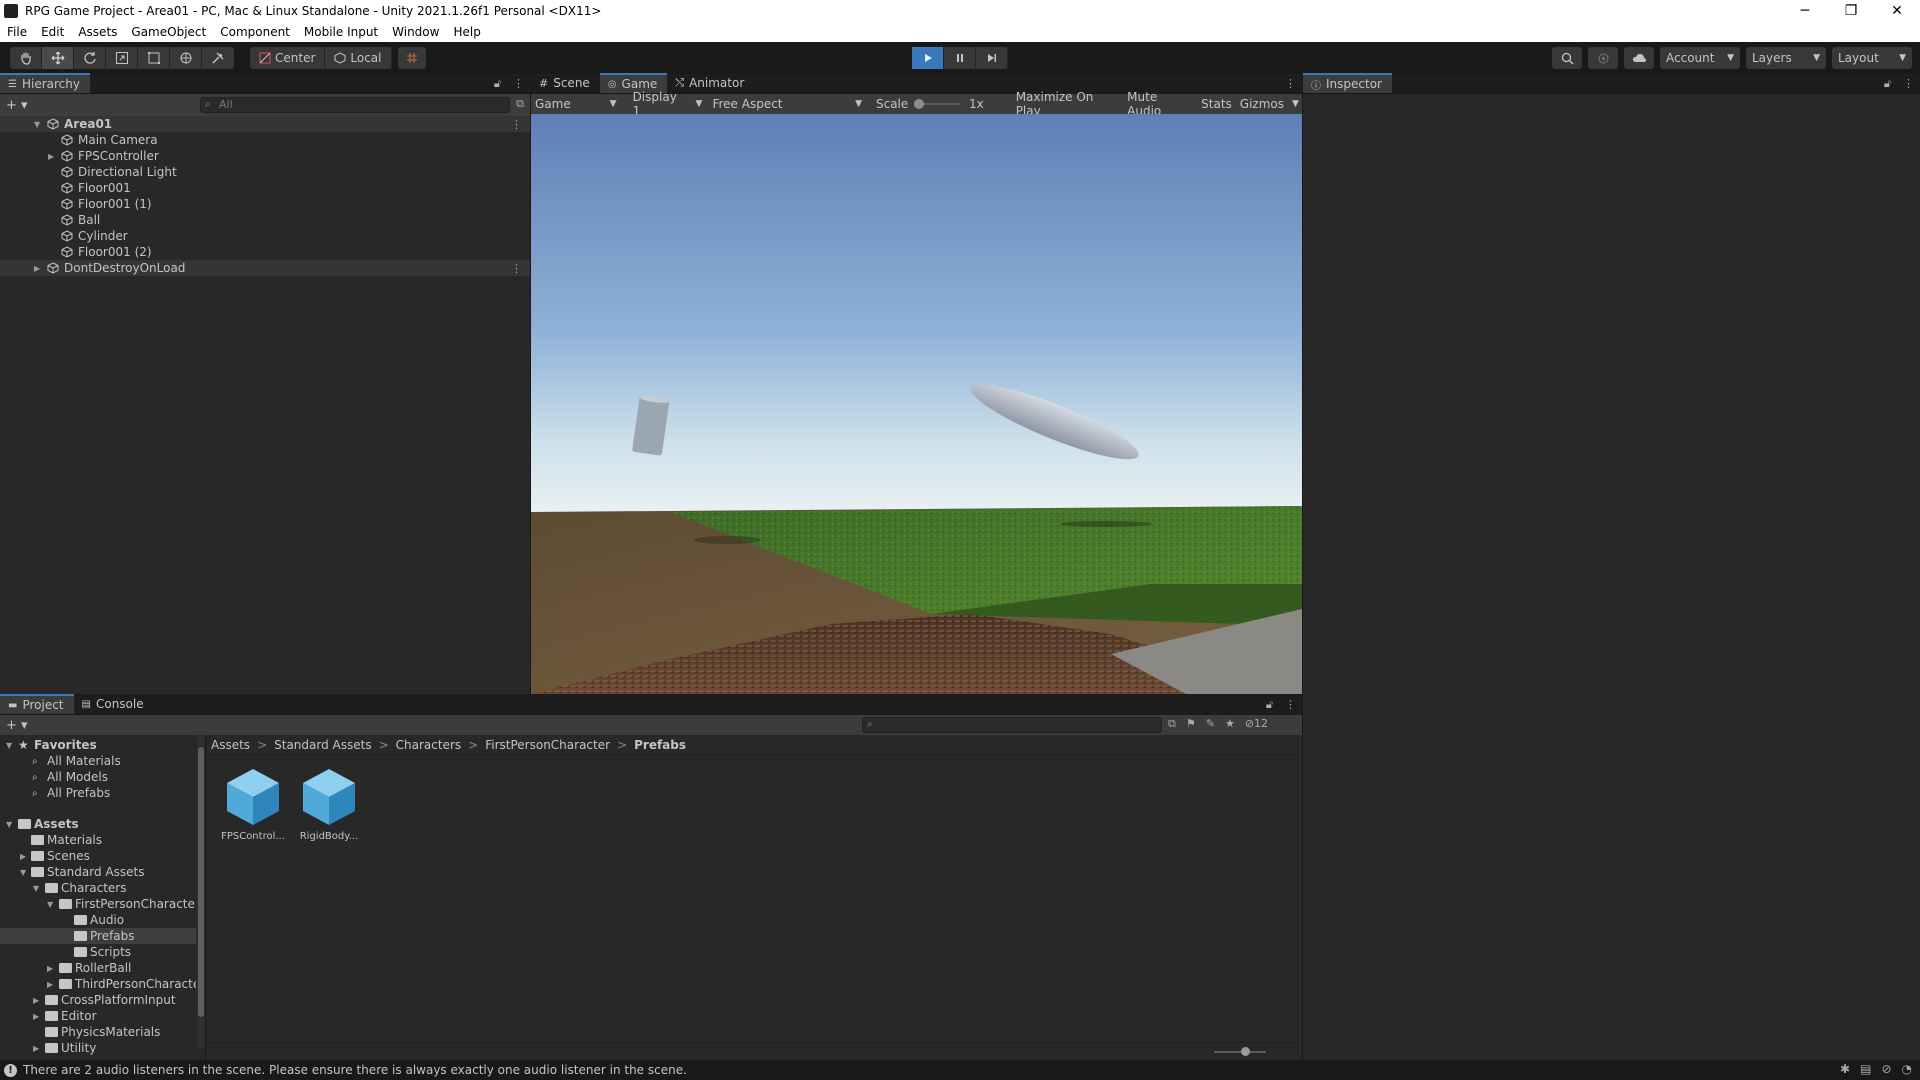 The image size is (1920, 1080). I want to click on game-mode-dropdown: Game ▼, so click(576, 104).